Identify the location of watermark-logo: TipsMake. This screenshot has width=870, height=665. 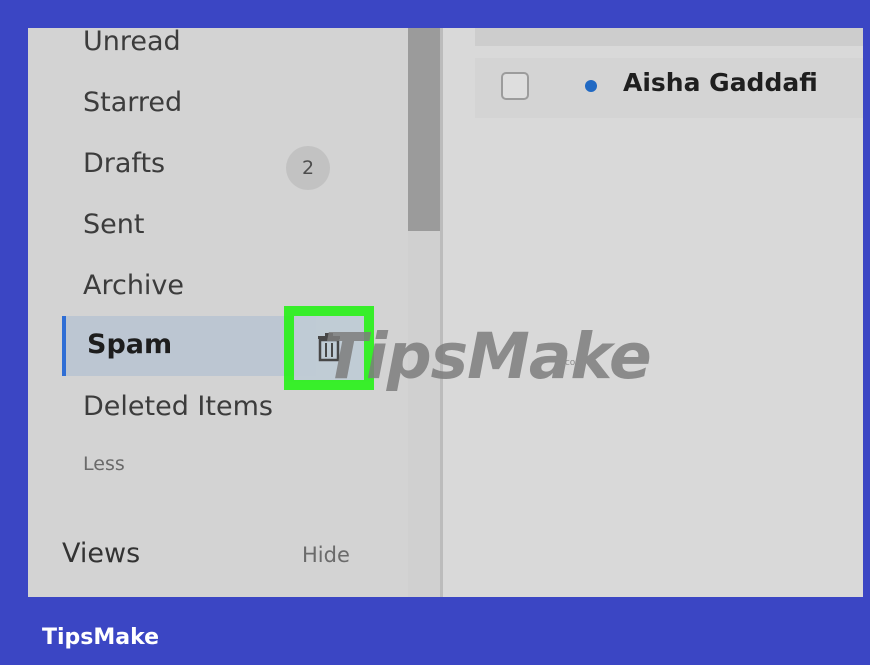
(488, 356).